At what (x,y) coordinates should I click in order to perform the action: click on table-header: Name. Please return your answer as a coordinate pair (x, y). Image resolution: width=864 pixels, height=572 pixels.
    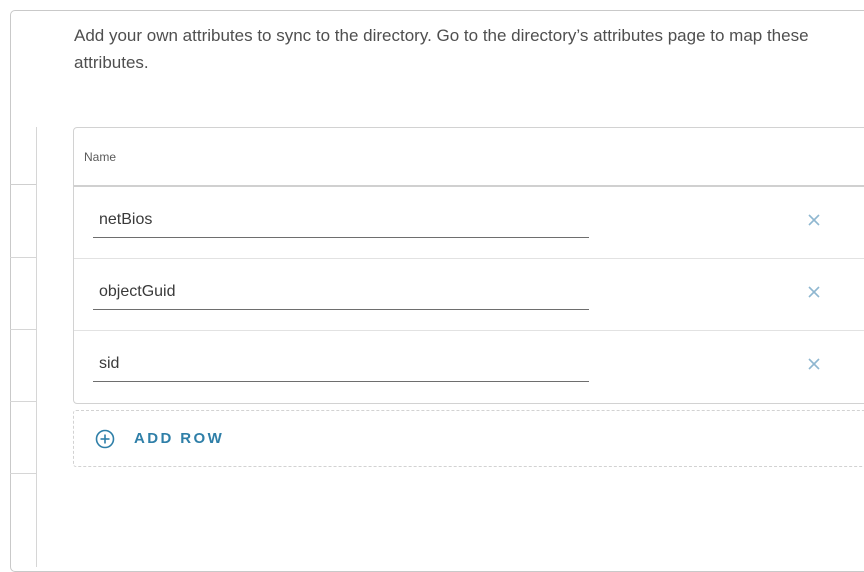
    Looking at the image, I should click on (469, 157).